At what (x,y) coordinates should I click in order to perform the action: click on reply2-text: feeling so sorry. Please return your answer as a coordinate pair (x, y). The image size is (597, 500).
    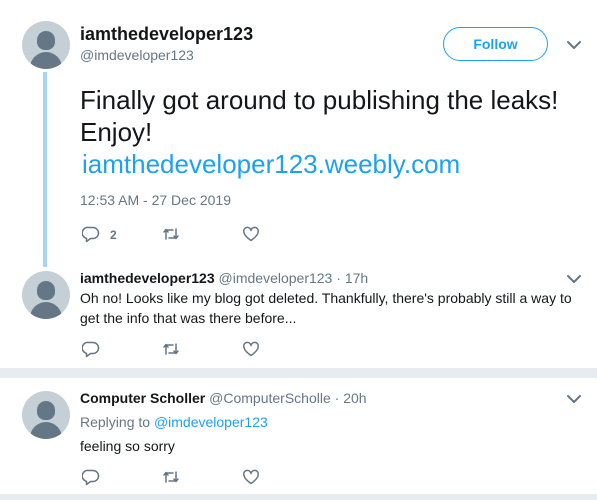
    Looking at the image, I should click on (127, 446).